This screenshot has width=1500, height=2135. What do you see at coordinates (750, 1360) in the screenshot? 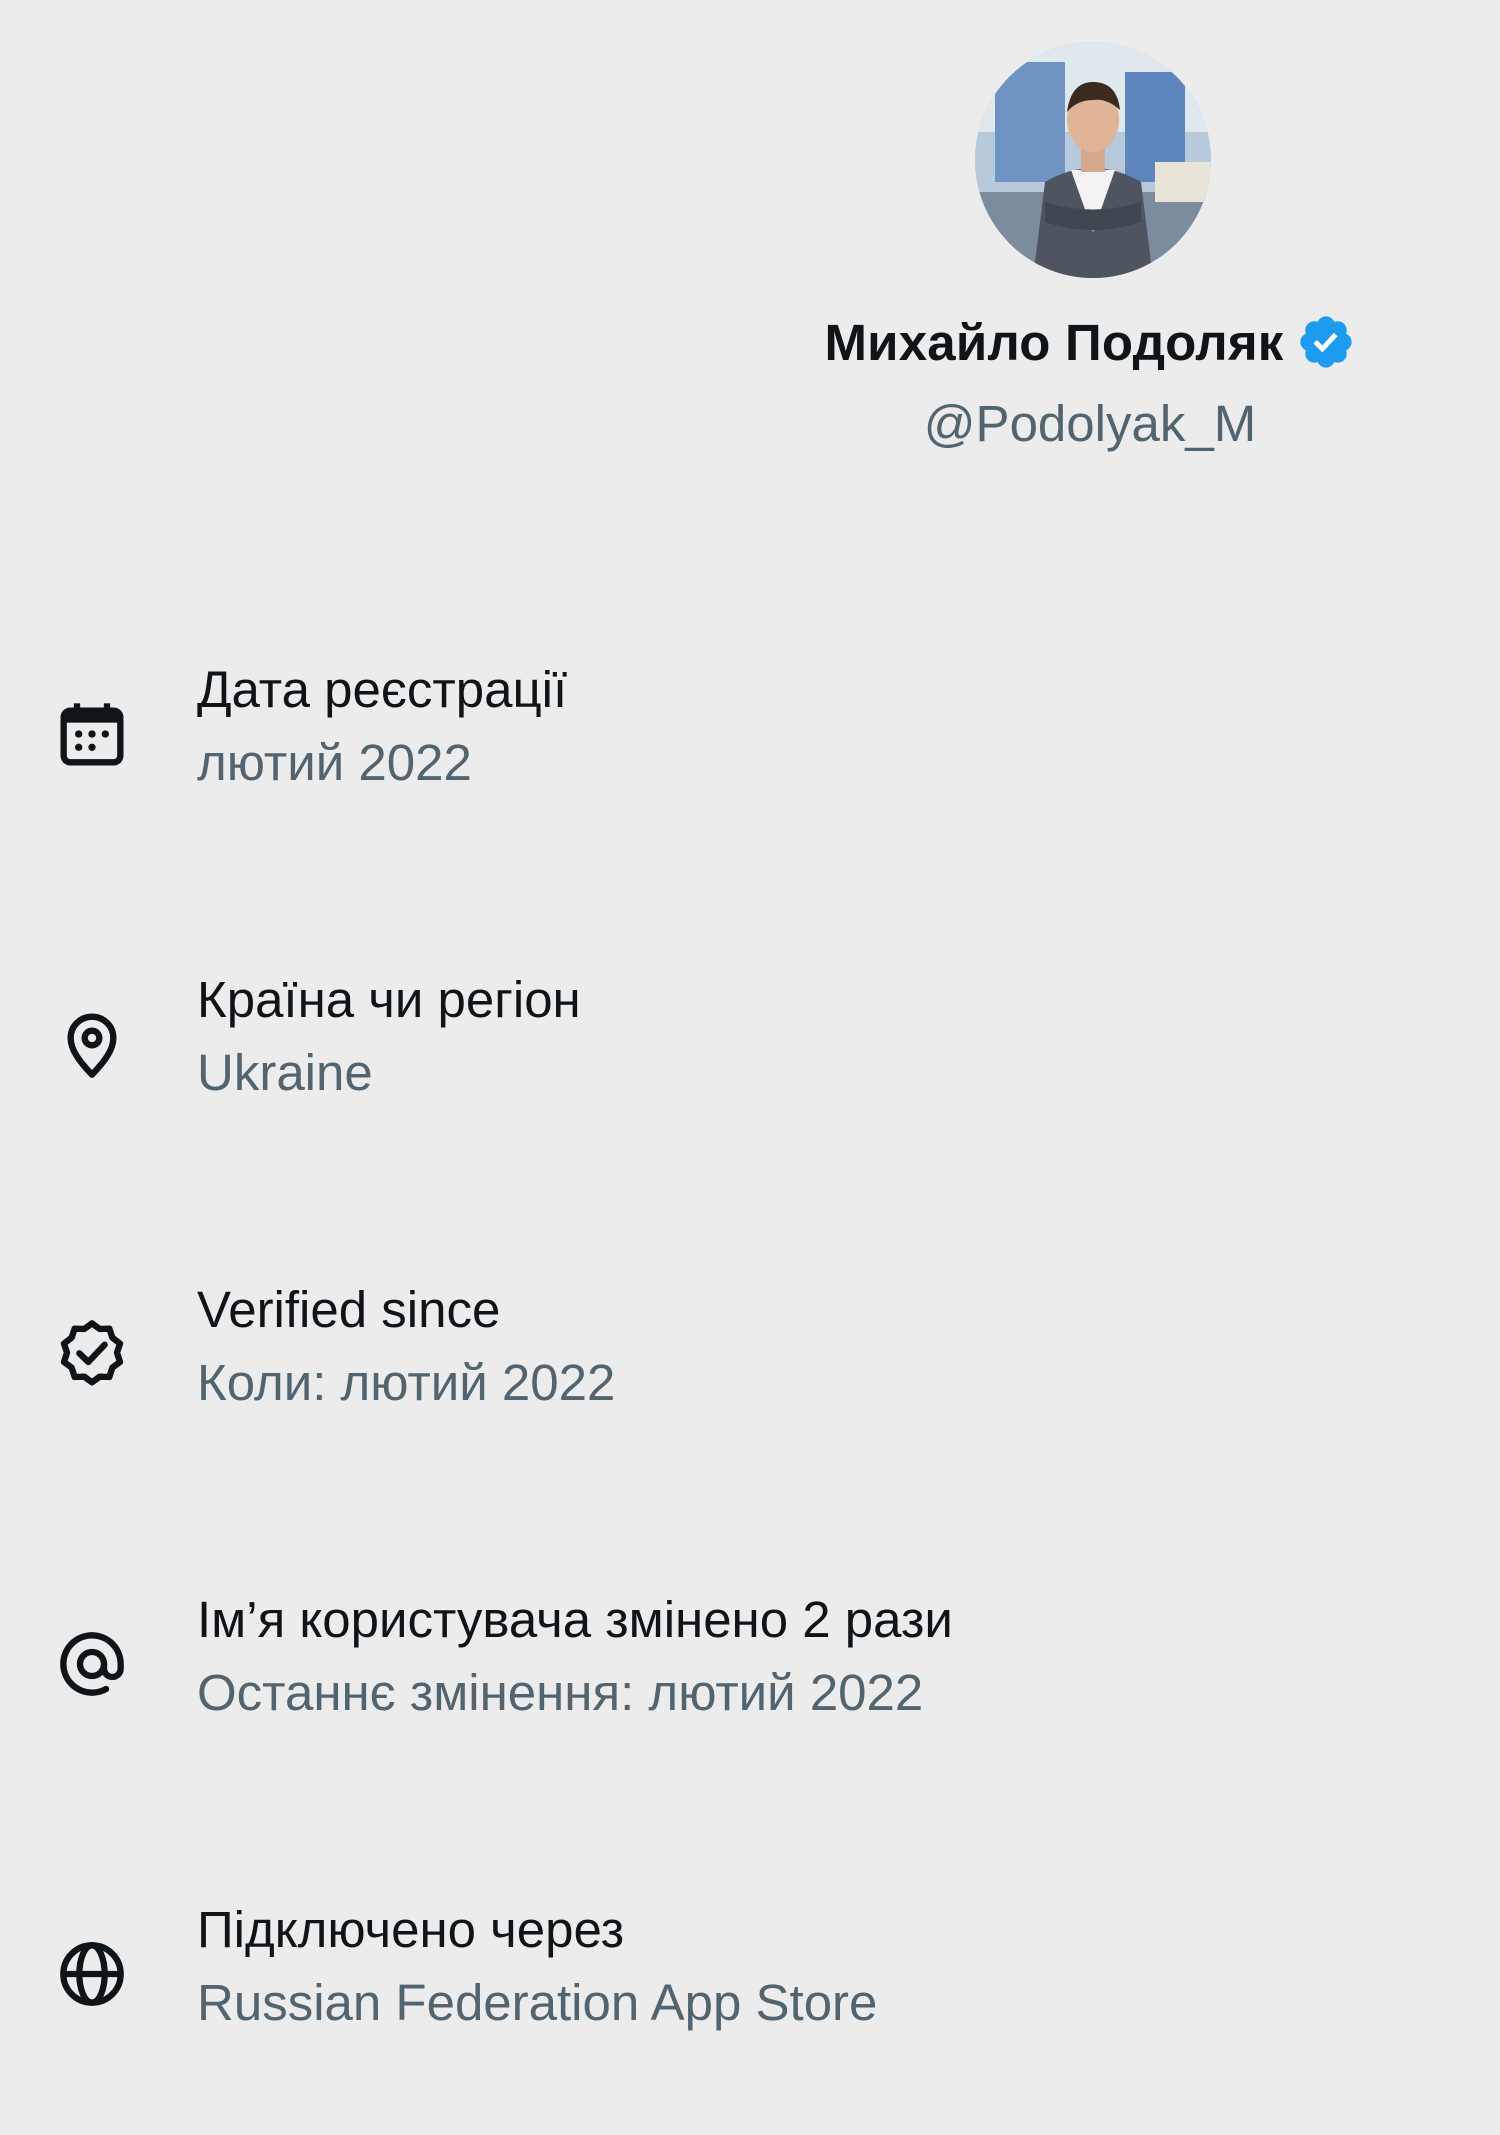
I see `info-row-verified-since: Verified since Коли: лютий 2022` at bounding box center [750, 1360].